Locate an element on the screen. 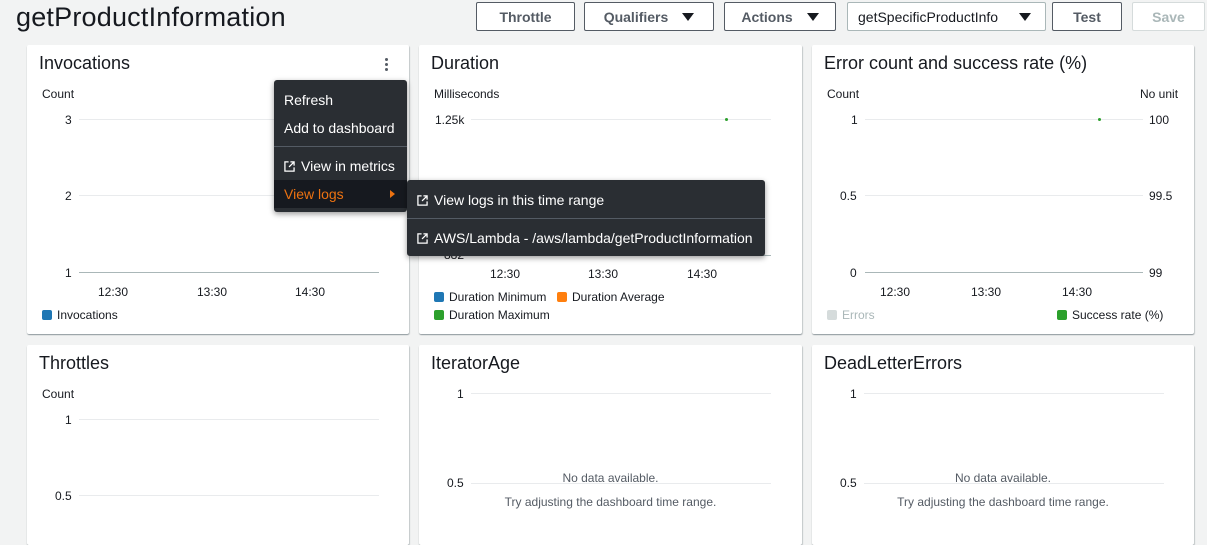 The width and height of the screenshot is (1207, 545). actions-label: Actions is located at coordinates (767, 16).